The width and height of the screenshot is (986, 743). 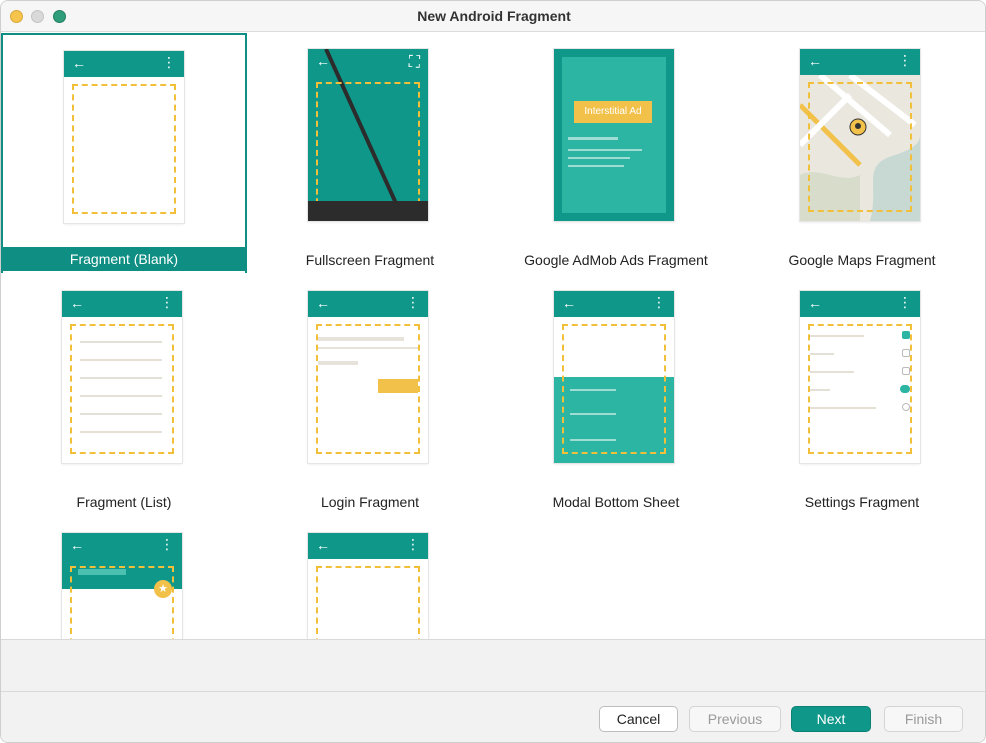 I want to click on template-tile-login: ← ⋮ Login Fragment, so click(x=370, y=395).